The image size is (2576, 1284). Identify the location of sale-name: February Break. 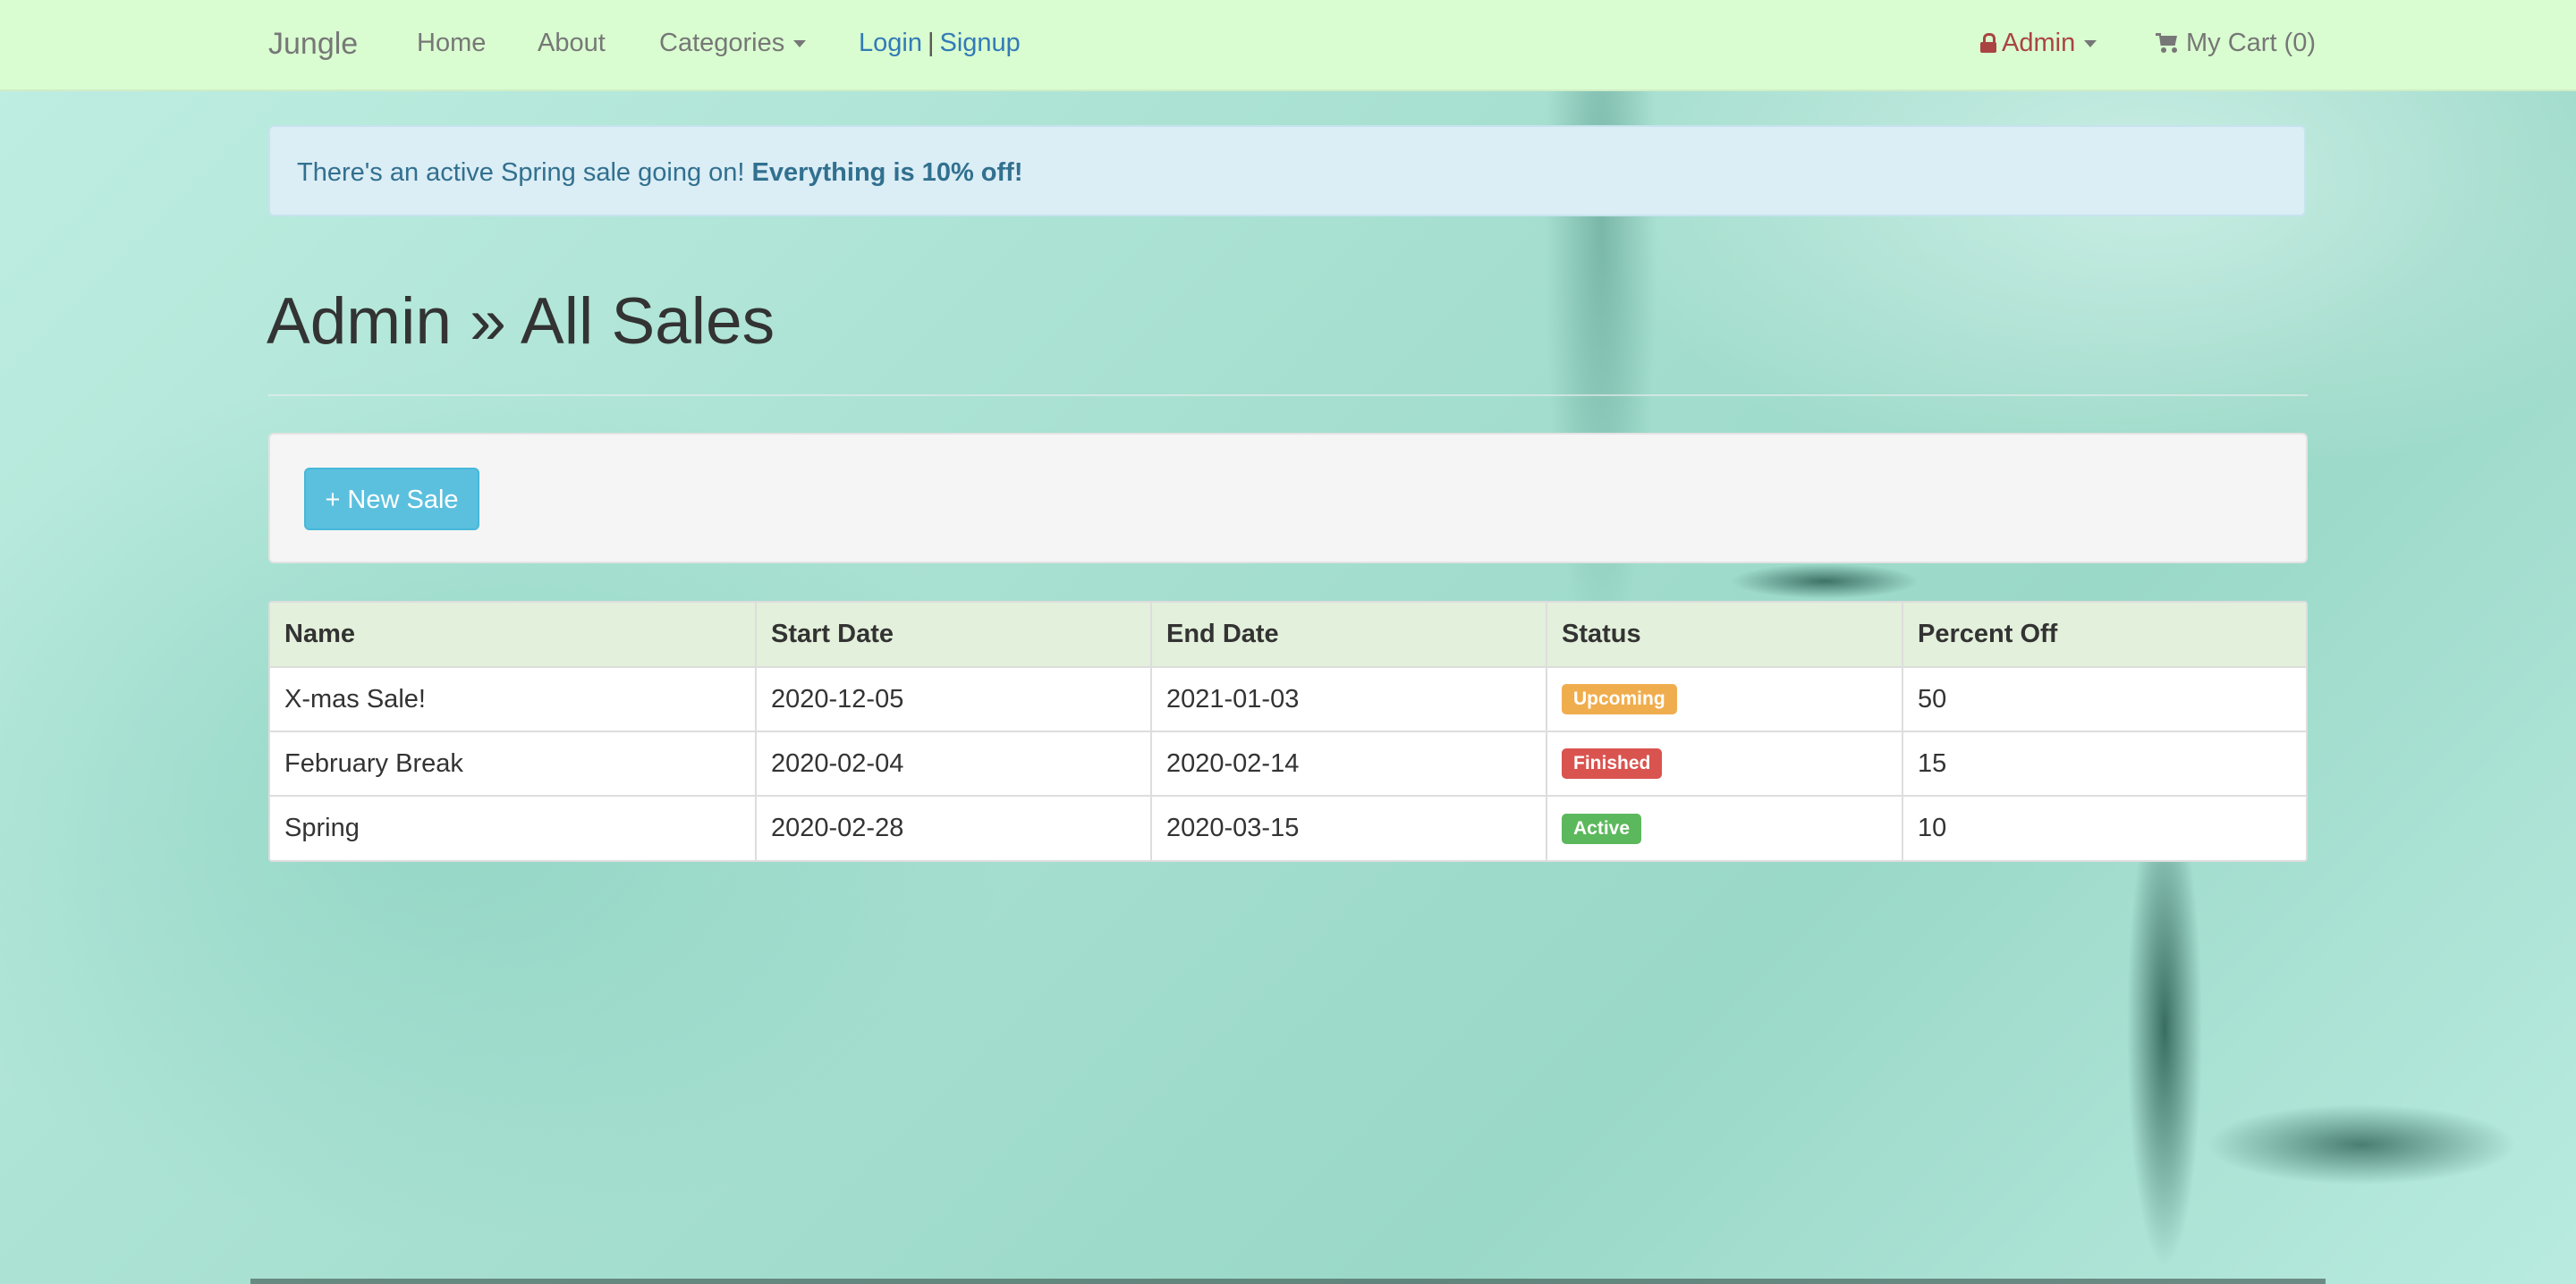
(513, 764).